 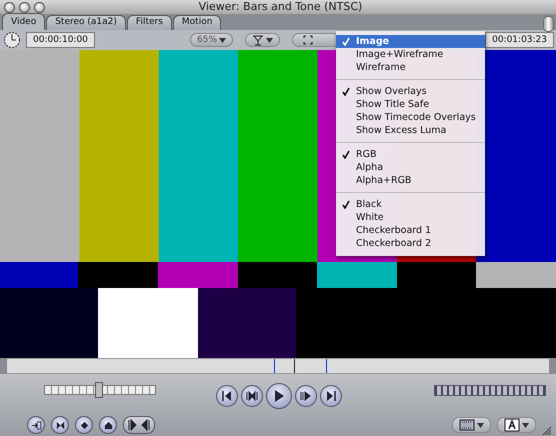 What do you see at coordinates (86, 22) in the screenshot?
I see `tab: Stereo (a1a2)` at bounding box center [86, 22].